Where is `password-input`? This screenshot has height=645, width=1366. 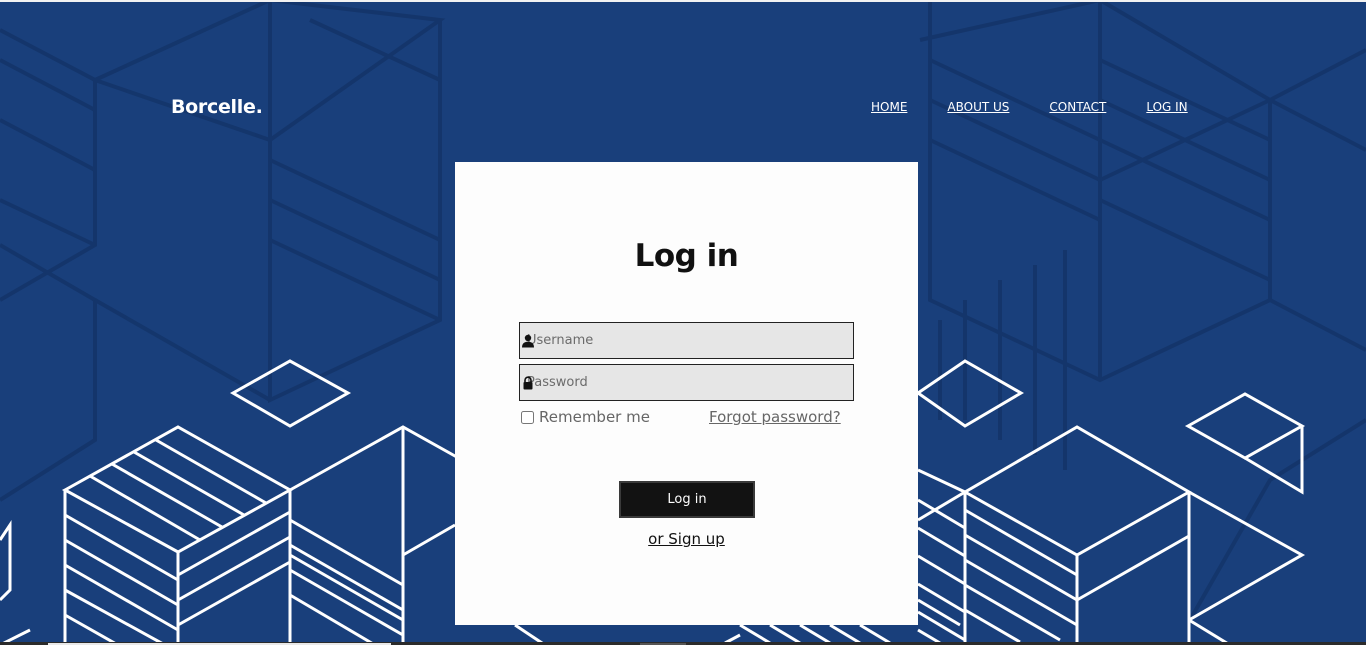
password-input is located at coordinates (686, 382).